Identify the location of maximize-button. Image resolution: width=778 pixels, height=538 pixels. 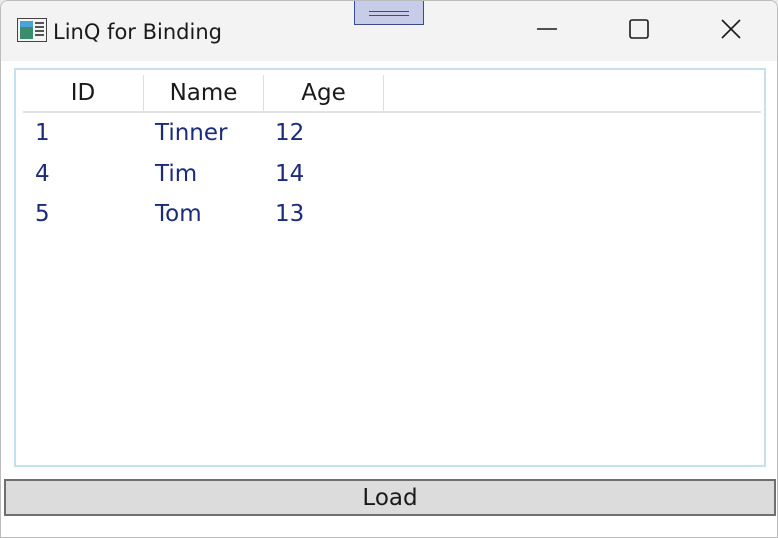
(639, 31).